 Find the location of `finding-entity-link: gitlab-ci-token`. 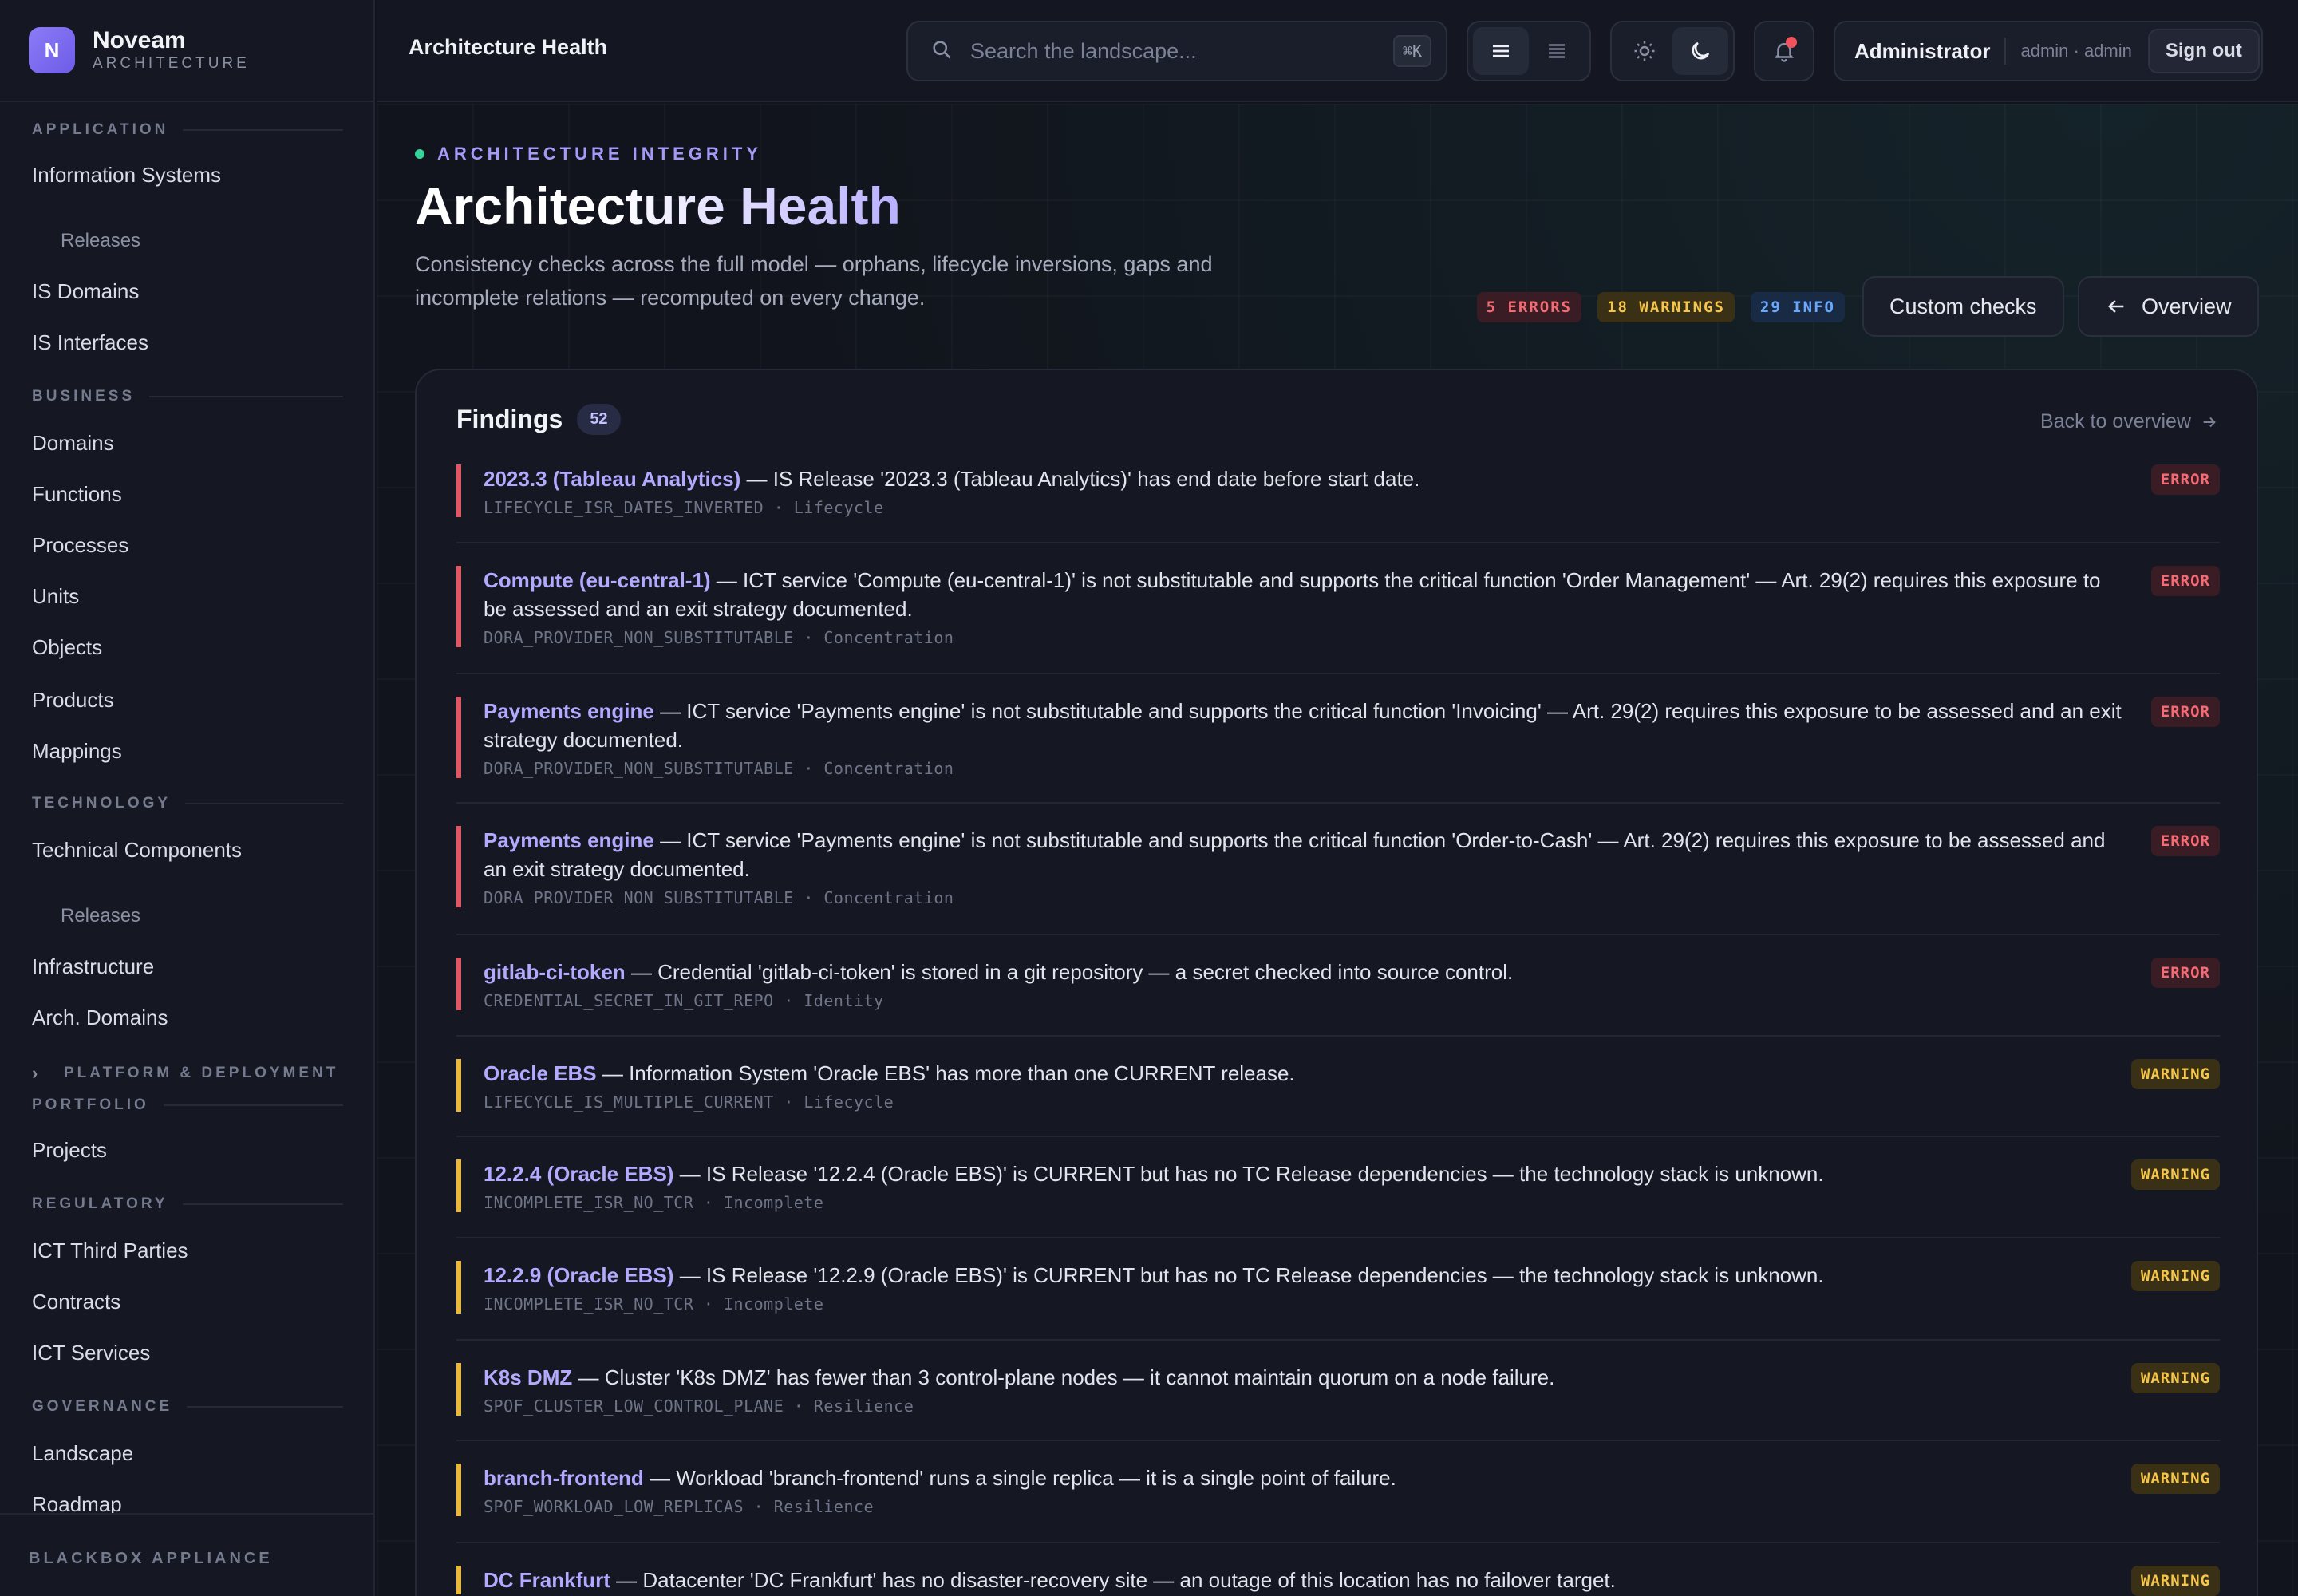

finding-entity-link: gitlab-ci-token is located at coordinates (555, 972).